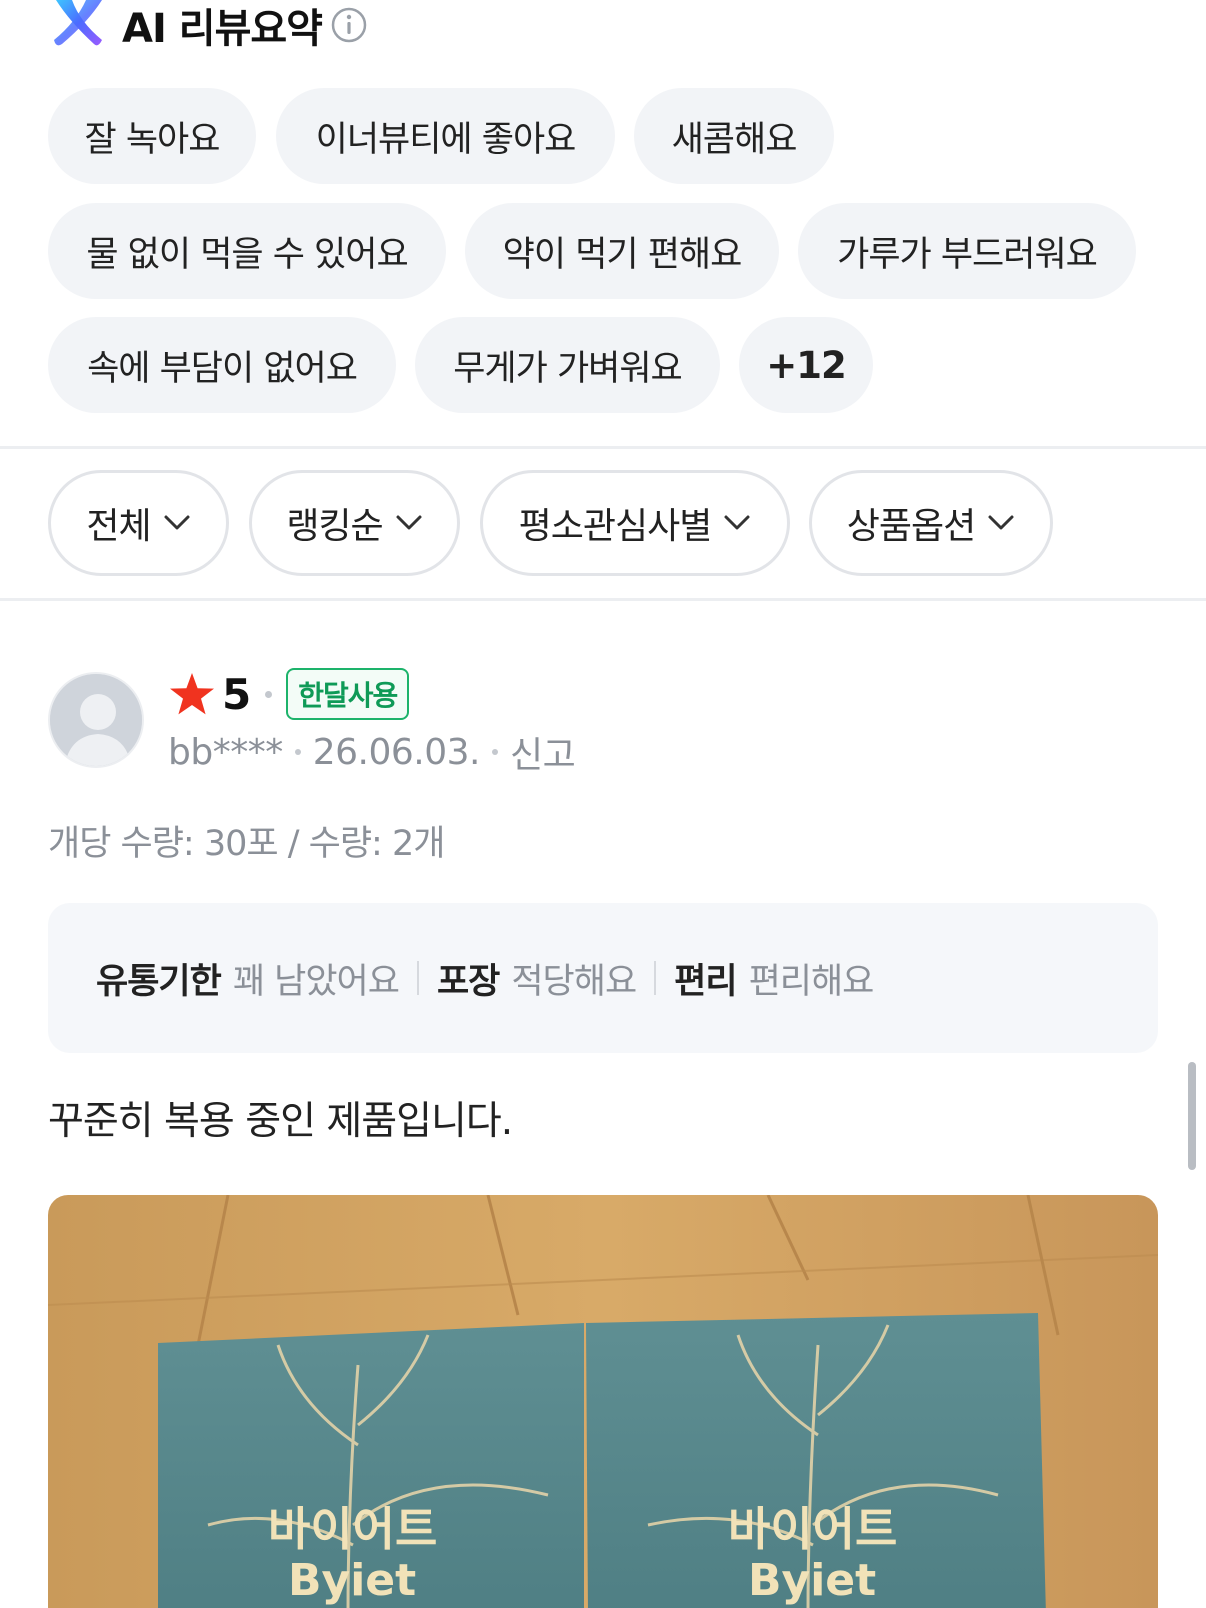  What do you see at coordinates (78, 23) in the screenshot?
I see `ai-logo-icon` at bounding box center [78, 23].